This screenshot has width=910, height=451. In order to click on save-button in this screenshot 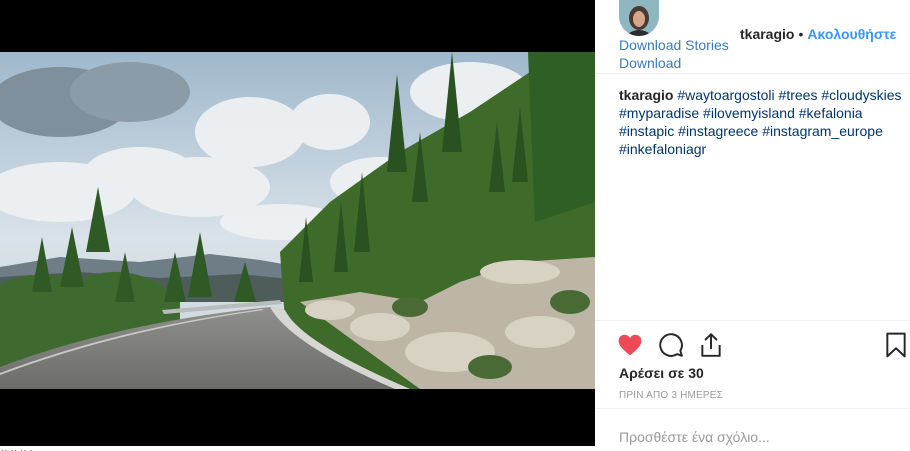, I will do `click(896, 345)`.